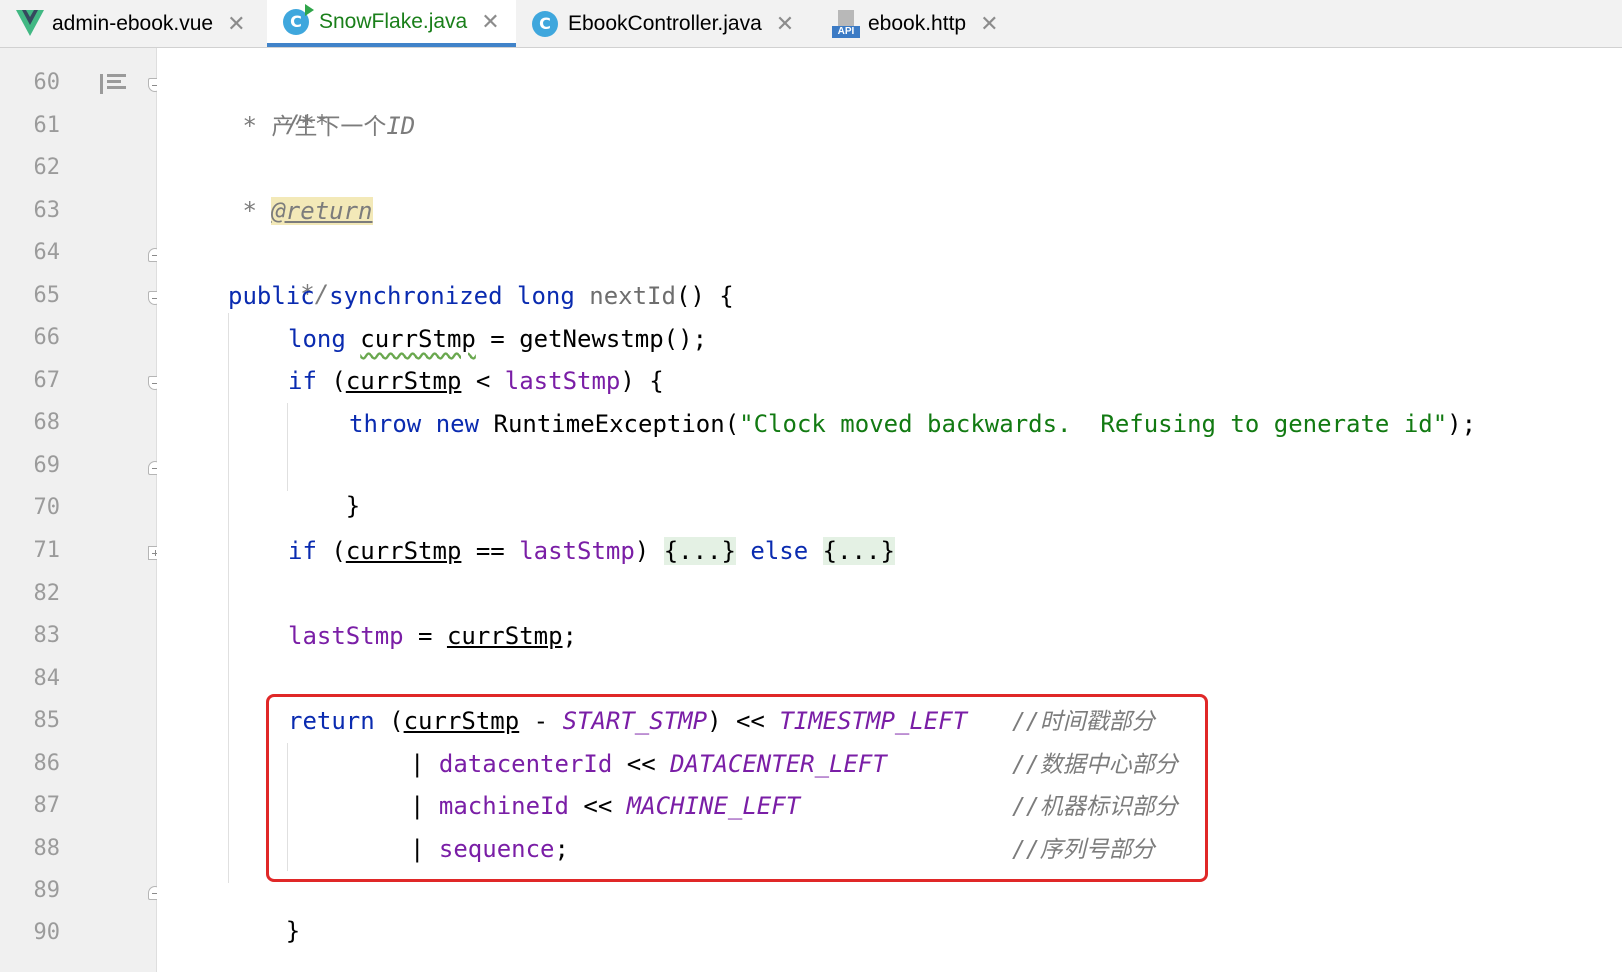  What do you see at coordinates (425, 636) in the screenshot?
I see `code-text: =` at bounding box center [425, 636].